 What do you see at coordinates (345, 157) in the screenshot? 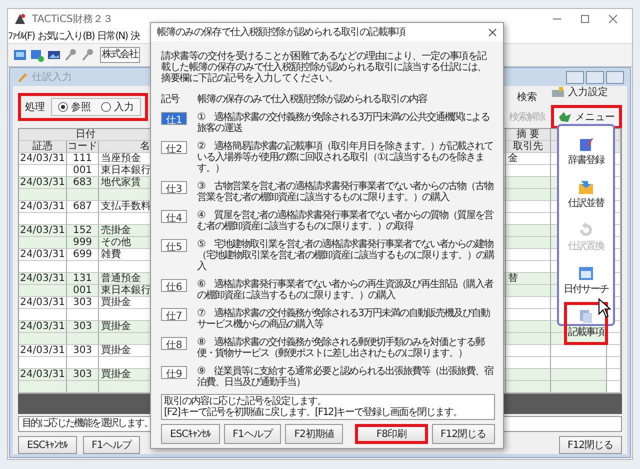
I see `item-text: ② 適格簡易請求書の記載事項（取引年月日を除きます。）が記載されている入場券等が使用の際に回収される取引（①に該当するものを除きます。）` at bounding box center [345, 157].